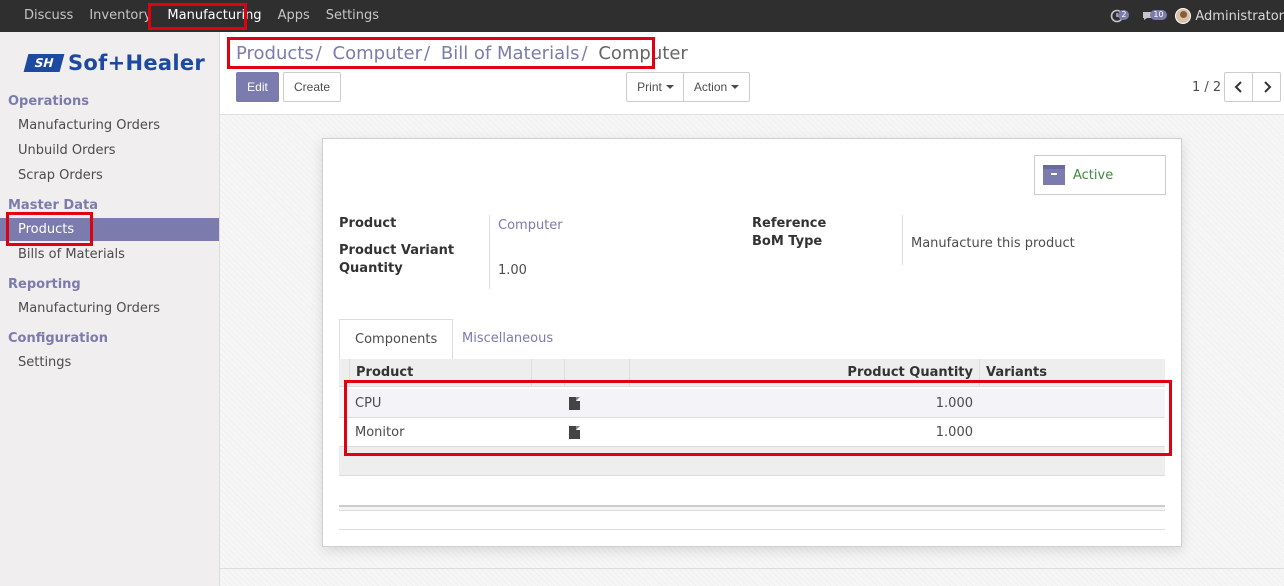  I want to click on pager-value: 1 / 2, so click(1206, 87).